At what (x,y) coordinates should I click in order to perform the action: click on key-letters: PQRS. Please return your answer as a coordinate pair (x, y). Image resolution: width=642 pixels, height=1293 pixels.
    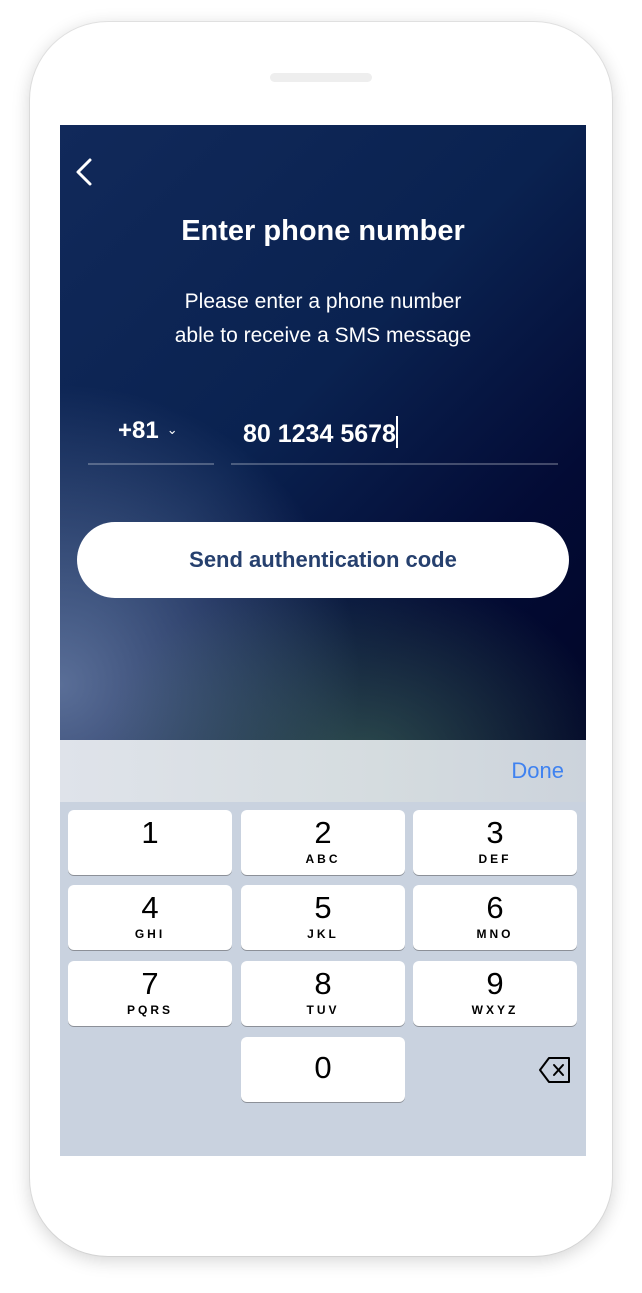
    Looking at the image, I should click on (149, 1010).